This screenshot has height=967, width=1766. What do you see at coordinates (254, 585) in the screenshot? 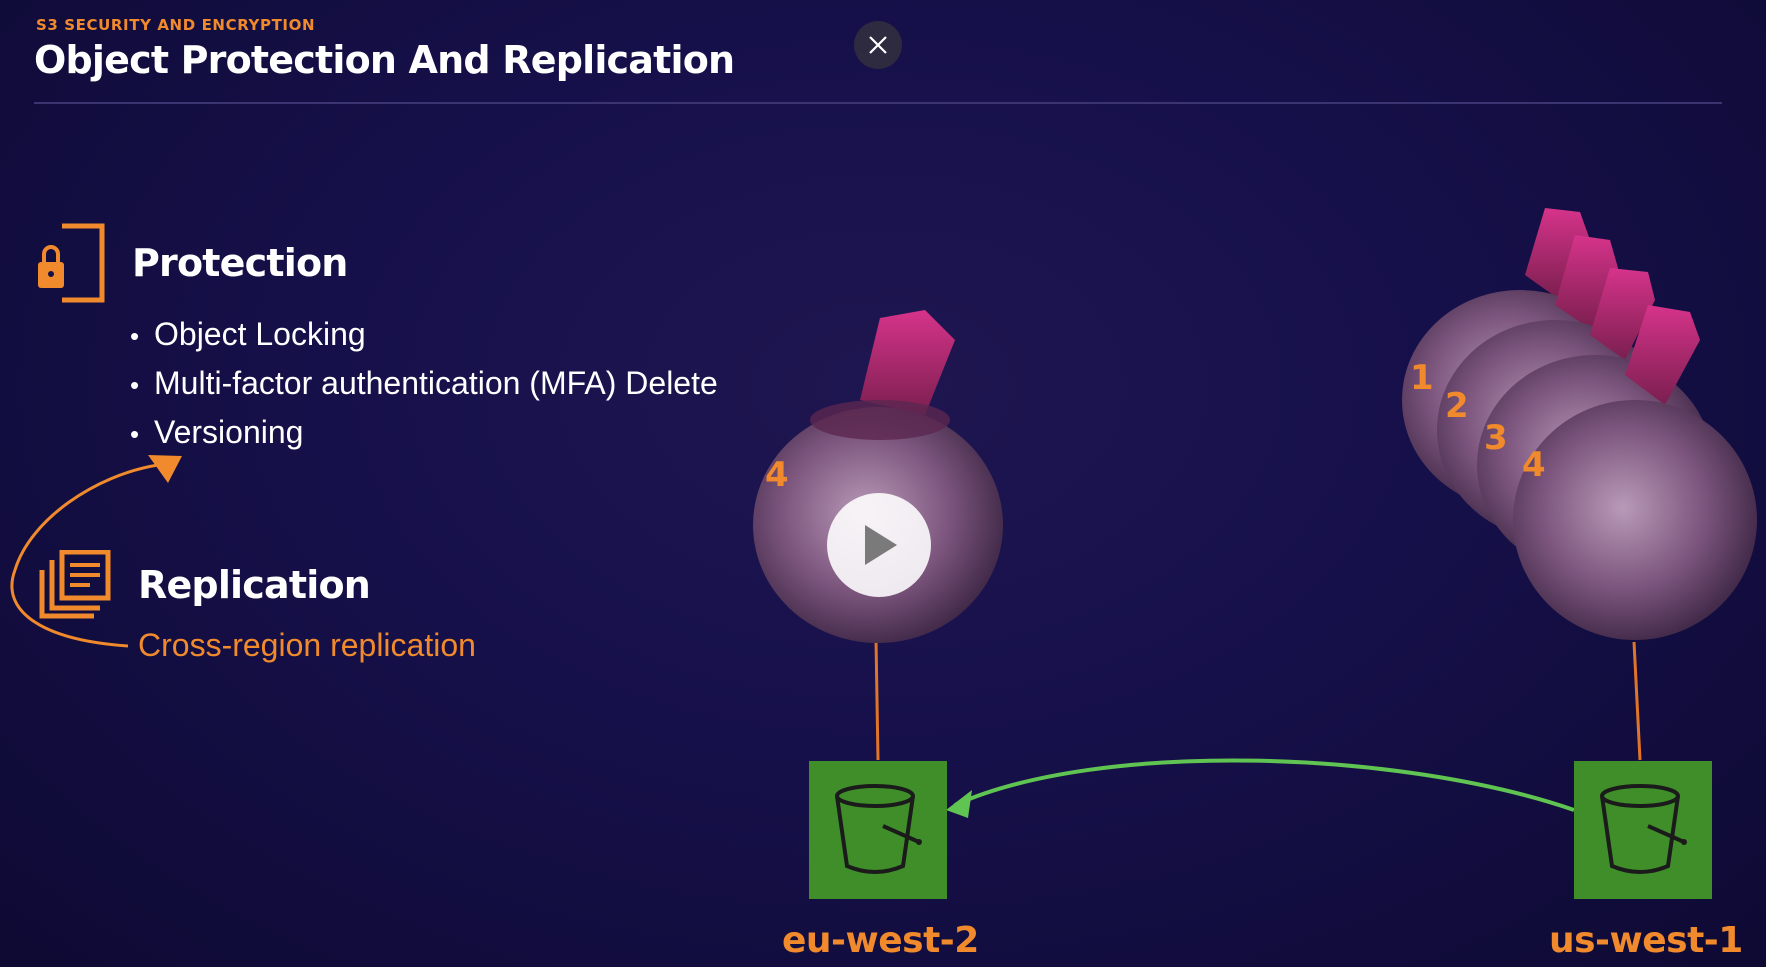
I see `replication-heading: Replication` at bounding box center [254, 585].